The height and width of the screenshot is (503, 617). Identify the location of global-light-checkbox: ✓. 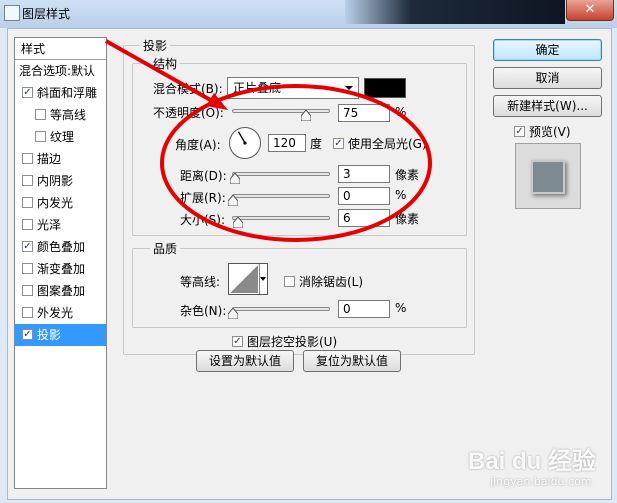
(338, 143).